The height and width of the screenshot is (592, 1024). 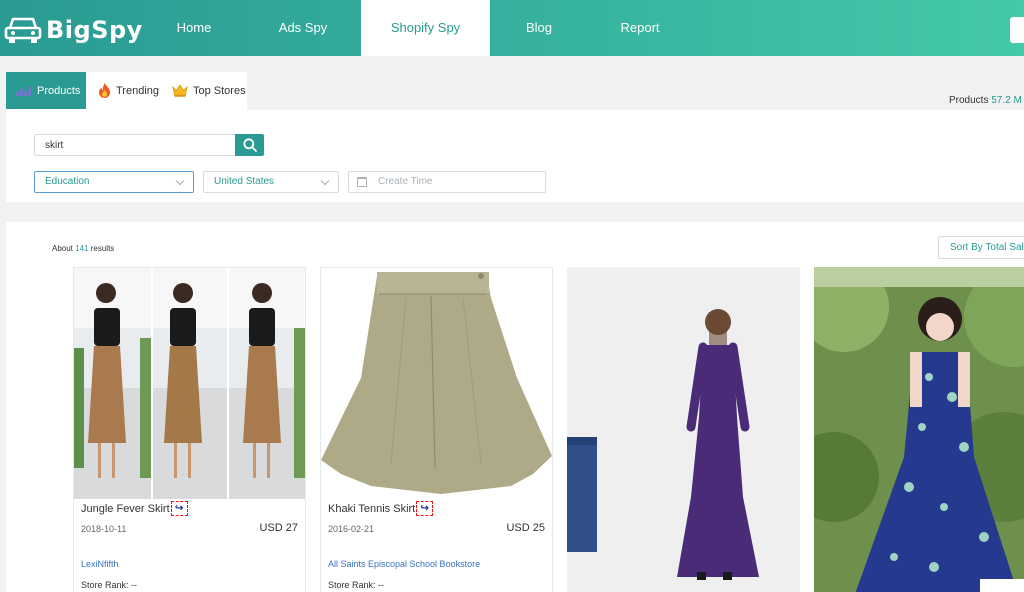 What do you see at coordinates (194, 28) in the screenshot?
I see `nav-home: Home` at bounding box center [194, 28].